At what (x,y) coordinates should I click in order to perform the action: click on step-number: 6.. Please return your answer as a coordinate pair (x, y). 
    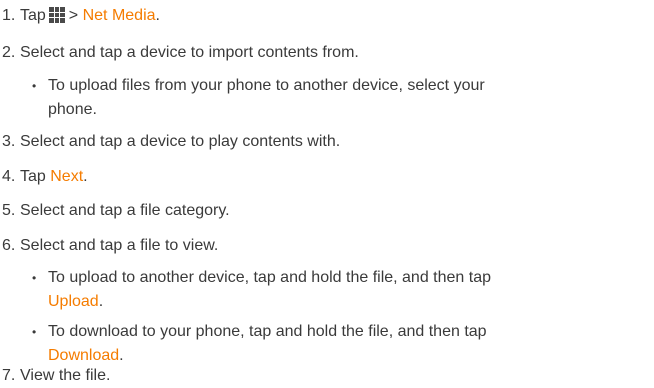
    Looking at the image, I should click on (9, 245).